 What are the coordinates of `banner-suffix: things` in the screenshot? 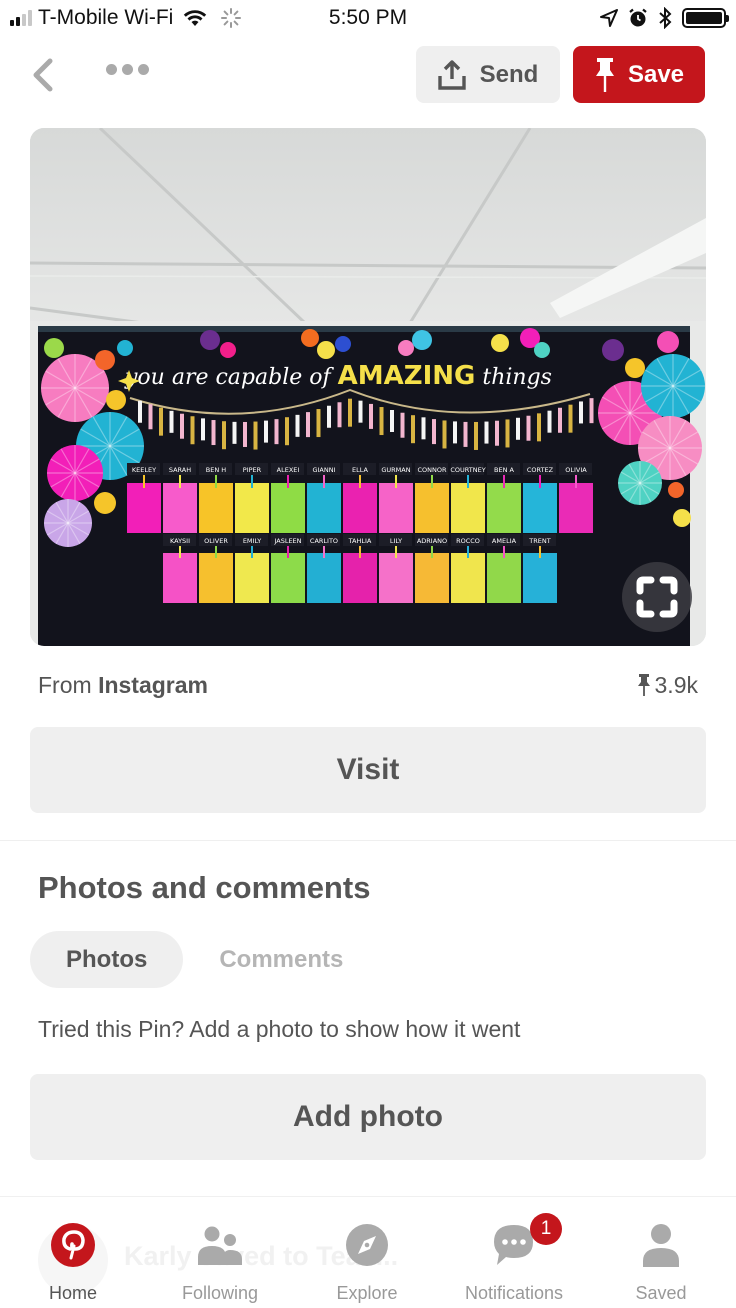 It's located at (513, 377).